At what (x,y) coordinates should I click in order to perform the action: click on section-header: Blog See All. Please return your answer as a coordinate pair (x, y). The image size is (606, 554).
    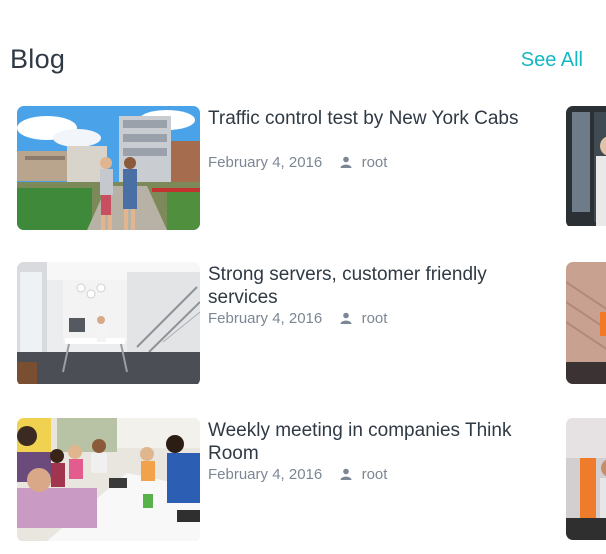
    Looking at the image, I should click on (298, 60).